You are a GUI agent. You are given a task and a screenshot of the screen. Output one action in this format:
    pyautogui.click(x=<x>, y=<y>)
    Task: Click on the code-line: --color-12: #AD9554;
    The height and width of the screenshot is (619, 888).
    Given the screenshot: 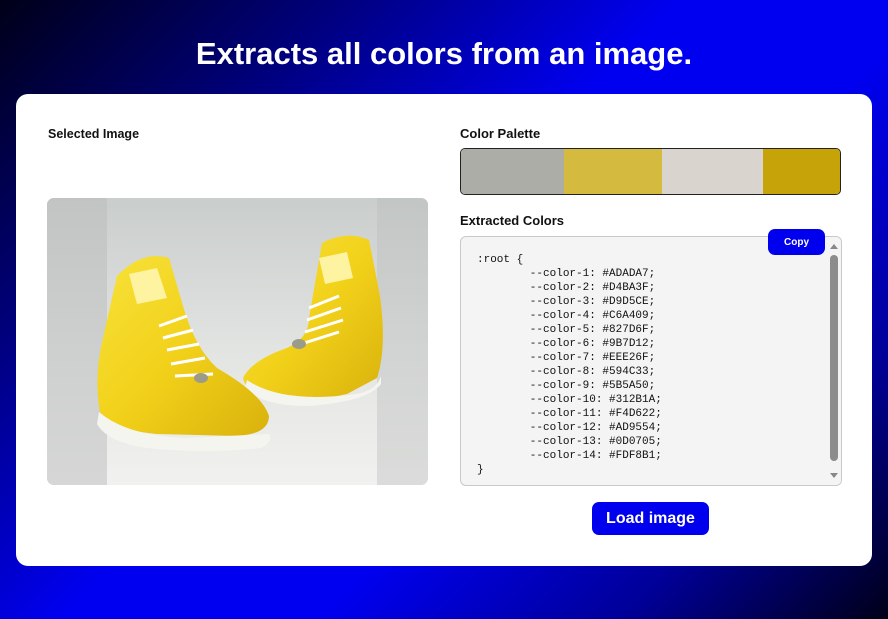 What is the action you would take?
    pyautogui.click(x=595, y=428)
    